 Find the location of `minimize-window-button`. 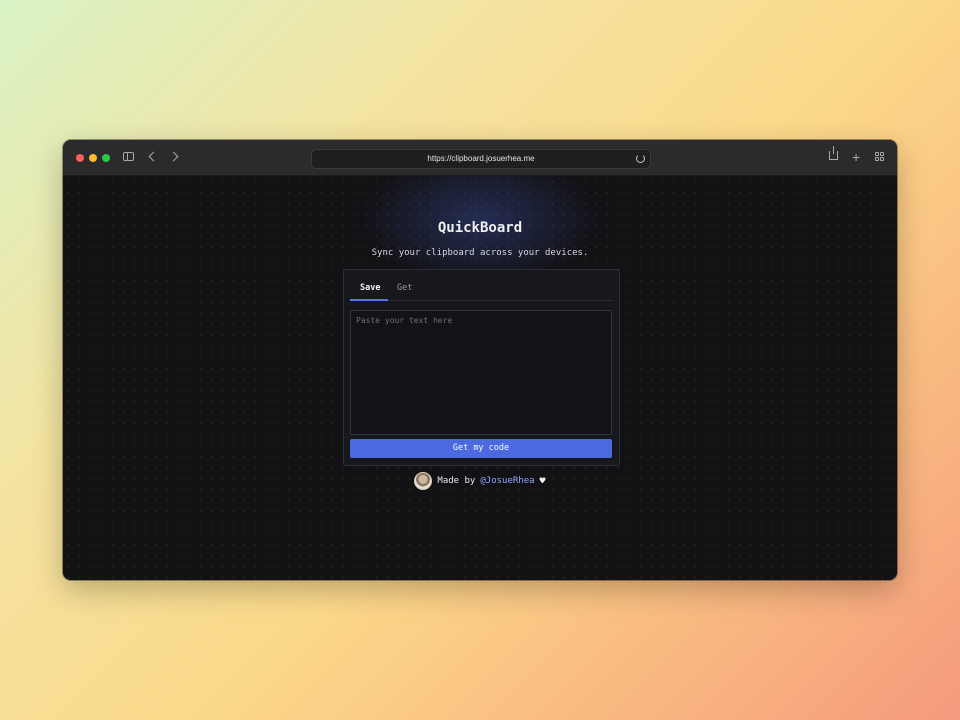

minimize-window-button is located at coordinates (93, 158).